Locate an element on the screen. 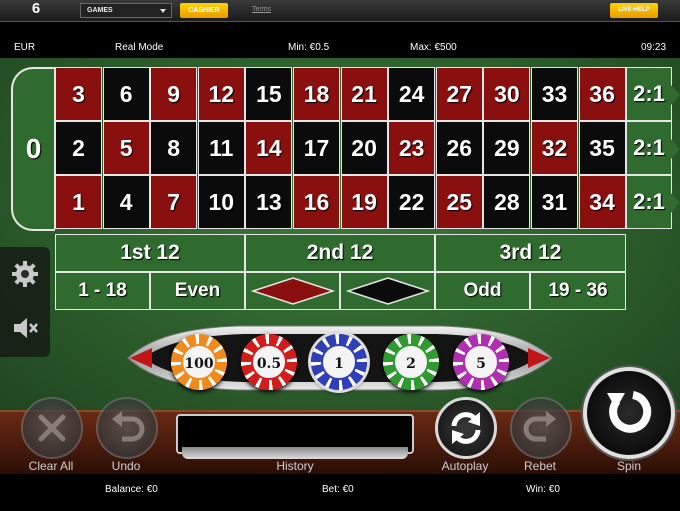 This screenshot has height=511, width=680. autoplay-button is located at coordinates (466, 428).